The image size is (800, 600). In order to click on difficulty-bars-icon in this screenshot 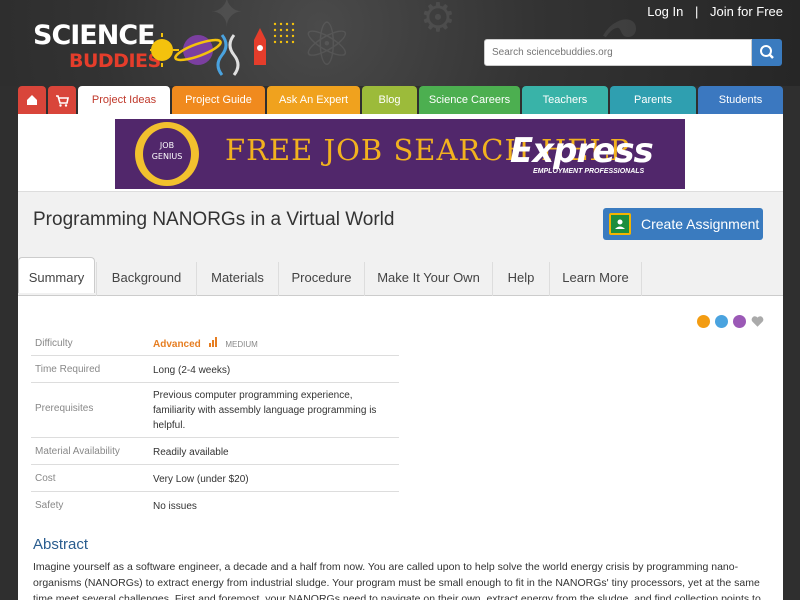, I will do `click(212, 342)`.